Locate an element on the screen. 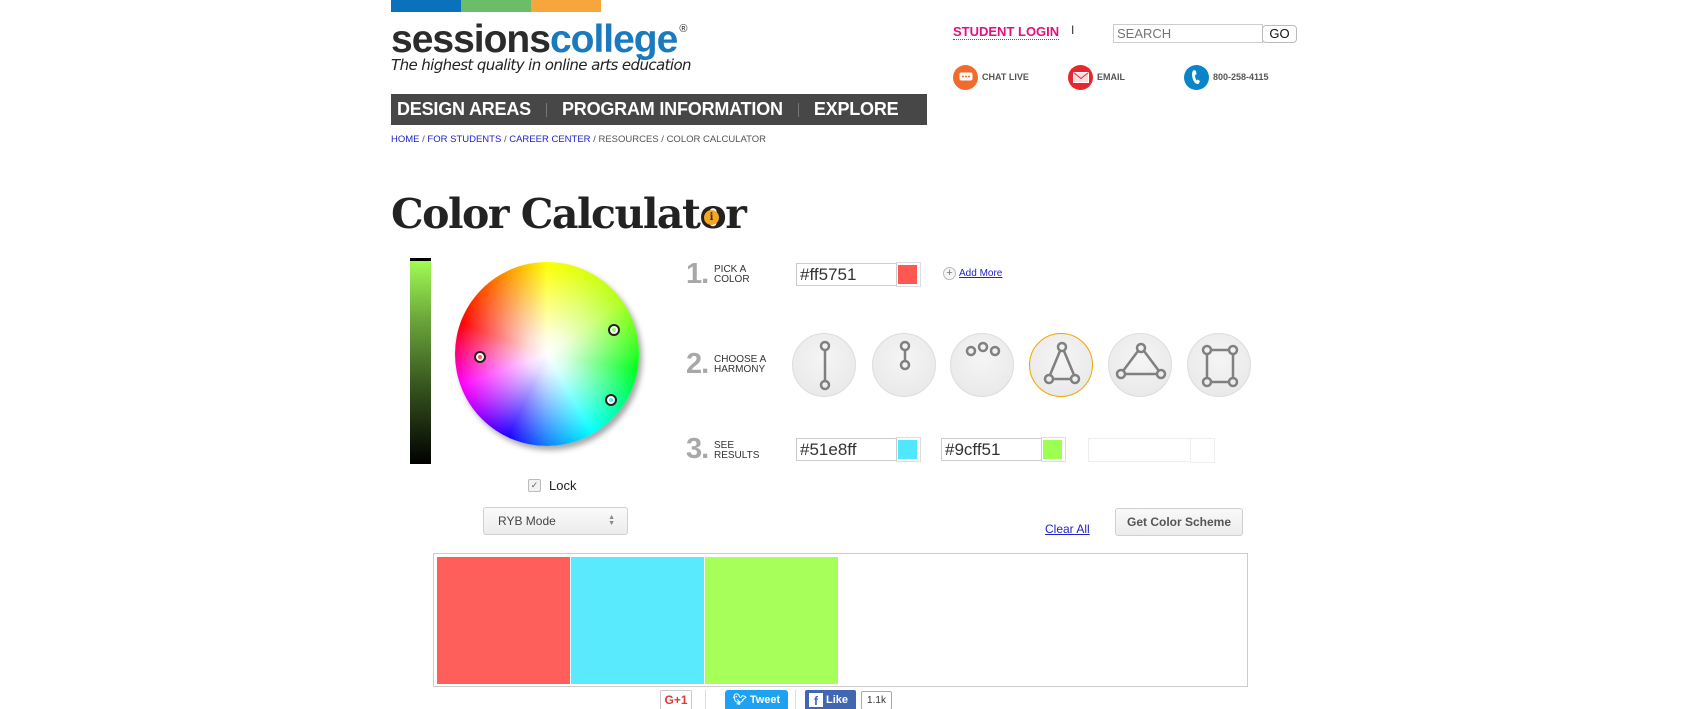 The width and height of the screenshot is (1688, 709). lock-toggle: ✓ Lock is located at coordinates (552, 485).